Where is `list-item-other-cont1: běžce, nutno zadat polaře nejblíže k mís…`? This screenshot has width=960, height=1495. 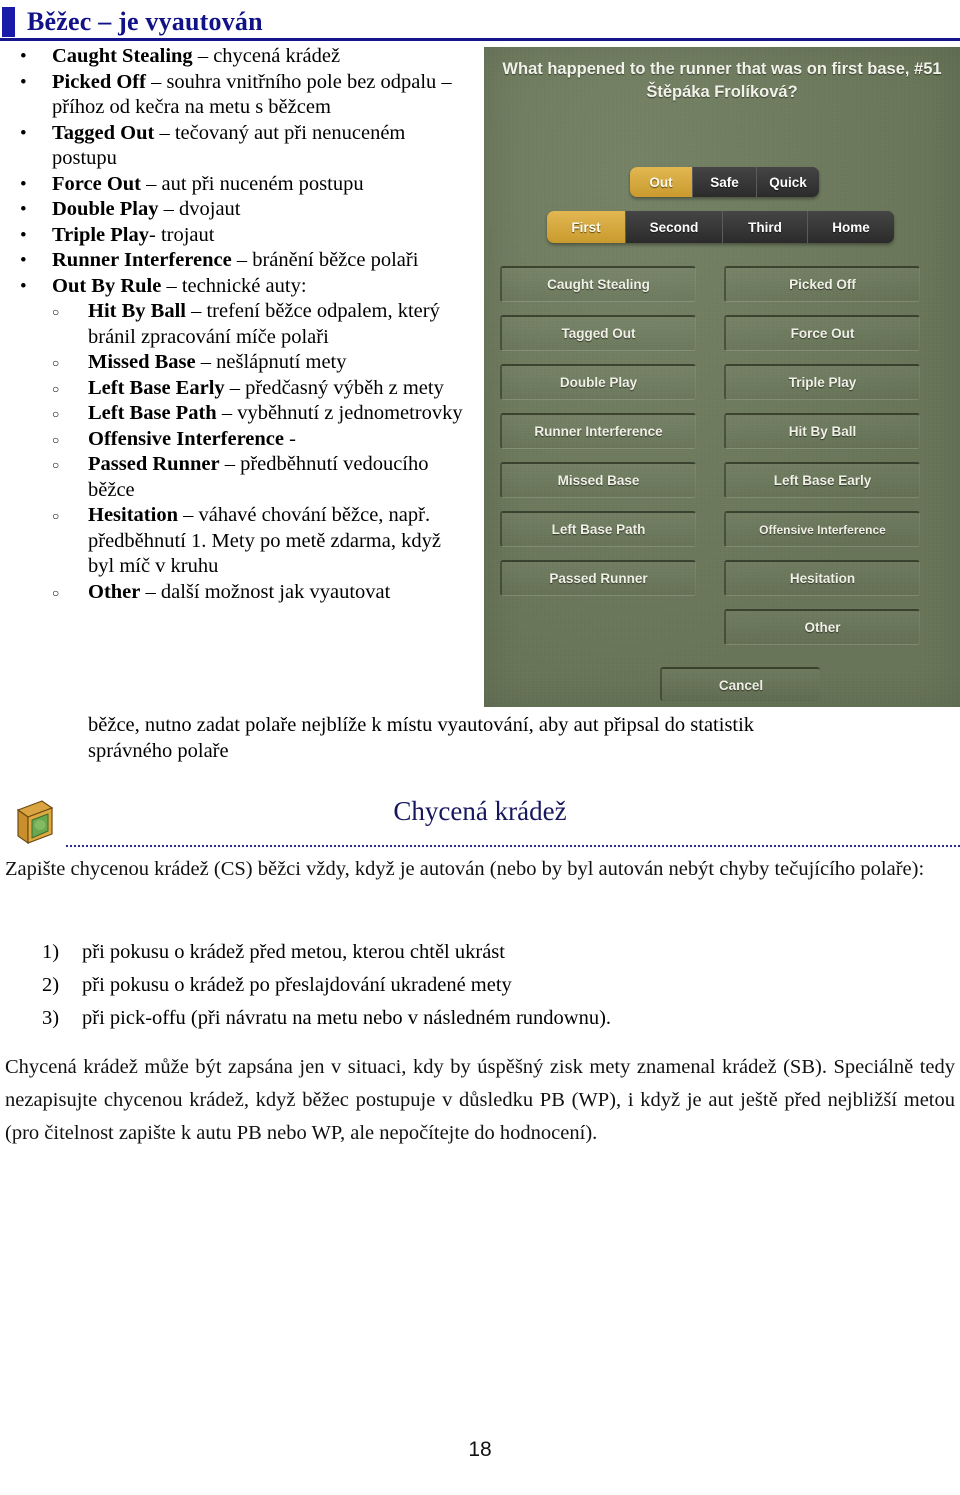
list-item-other-cont1: běžce, nutno zadat polaře nejblíže k mís… is located at coordinates (421, 725).